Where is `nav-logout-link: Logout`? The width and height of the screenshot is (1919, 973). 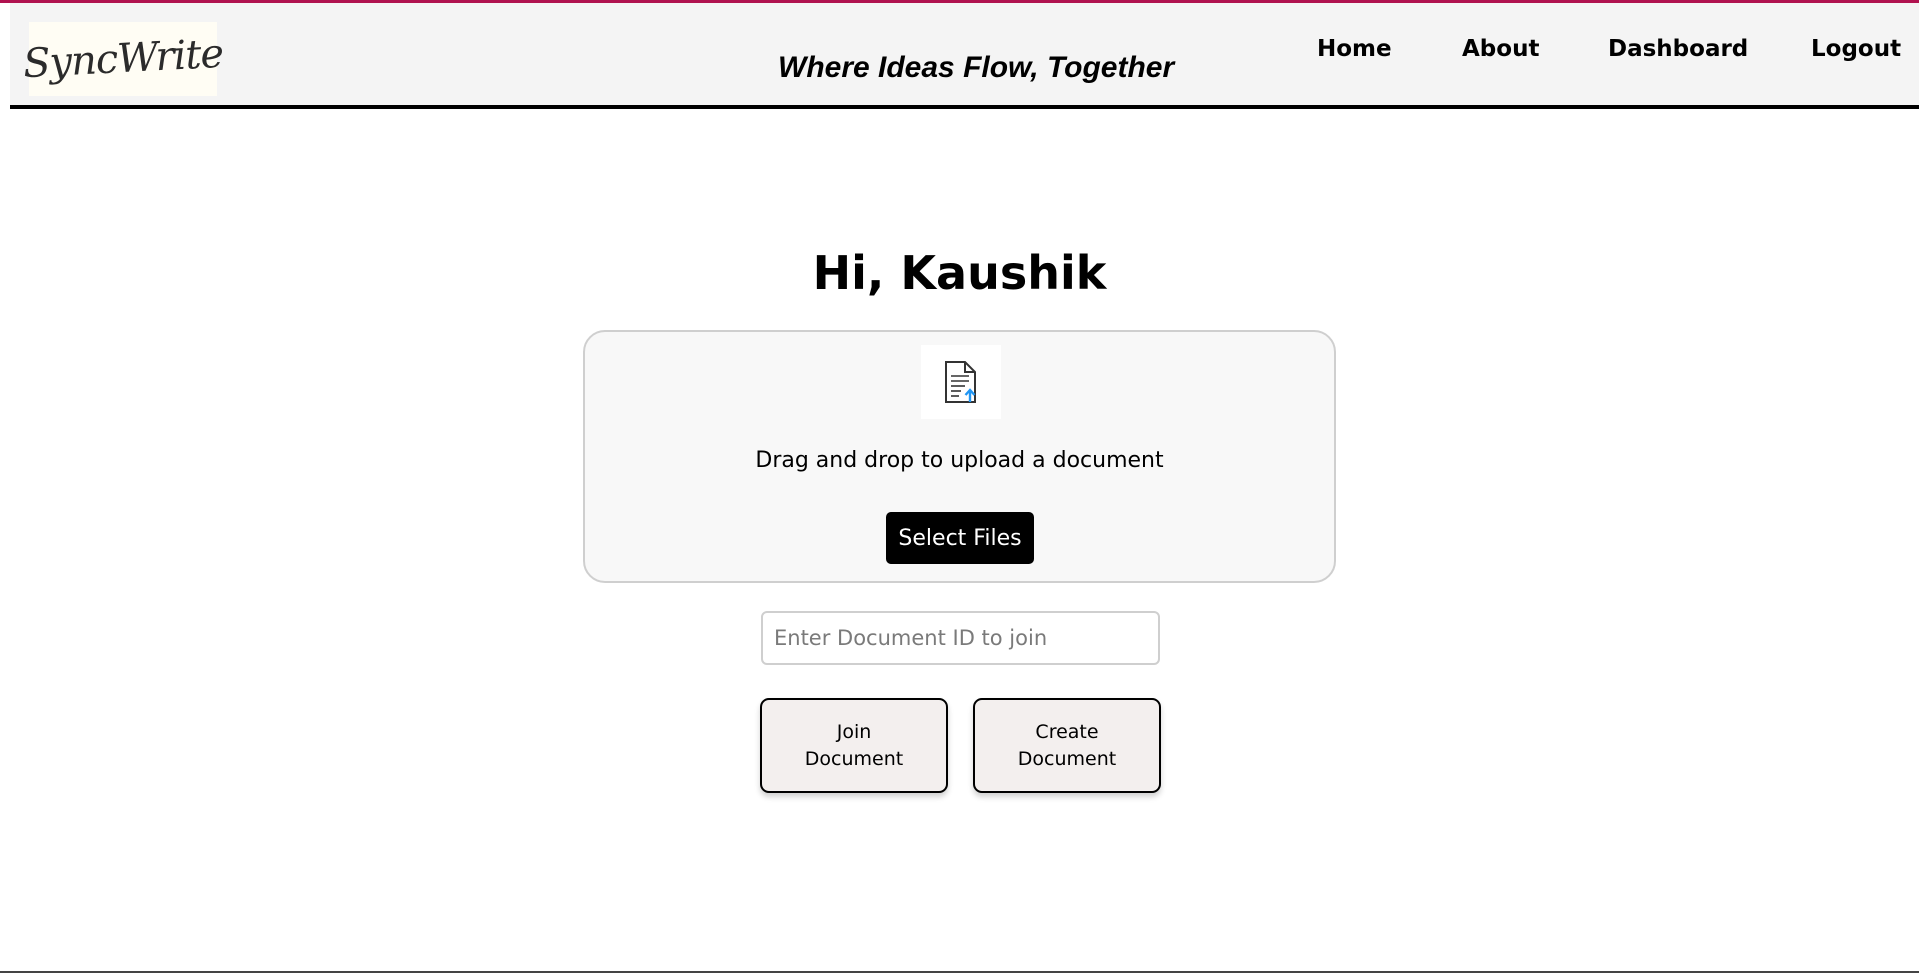 nav-logout-link: Logout is located at coordinates (1856, 49).